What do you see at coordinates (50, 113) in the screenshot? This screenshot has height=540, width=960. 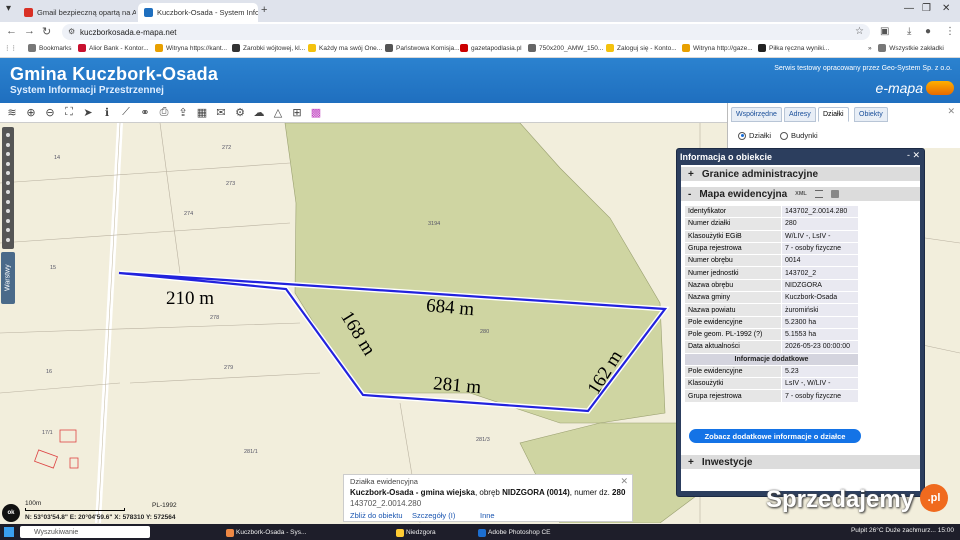 I see `zoom-out-icon: ⊖` at bounding box center [50, 113].